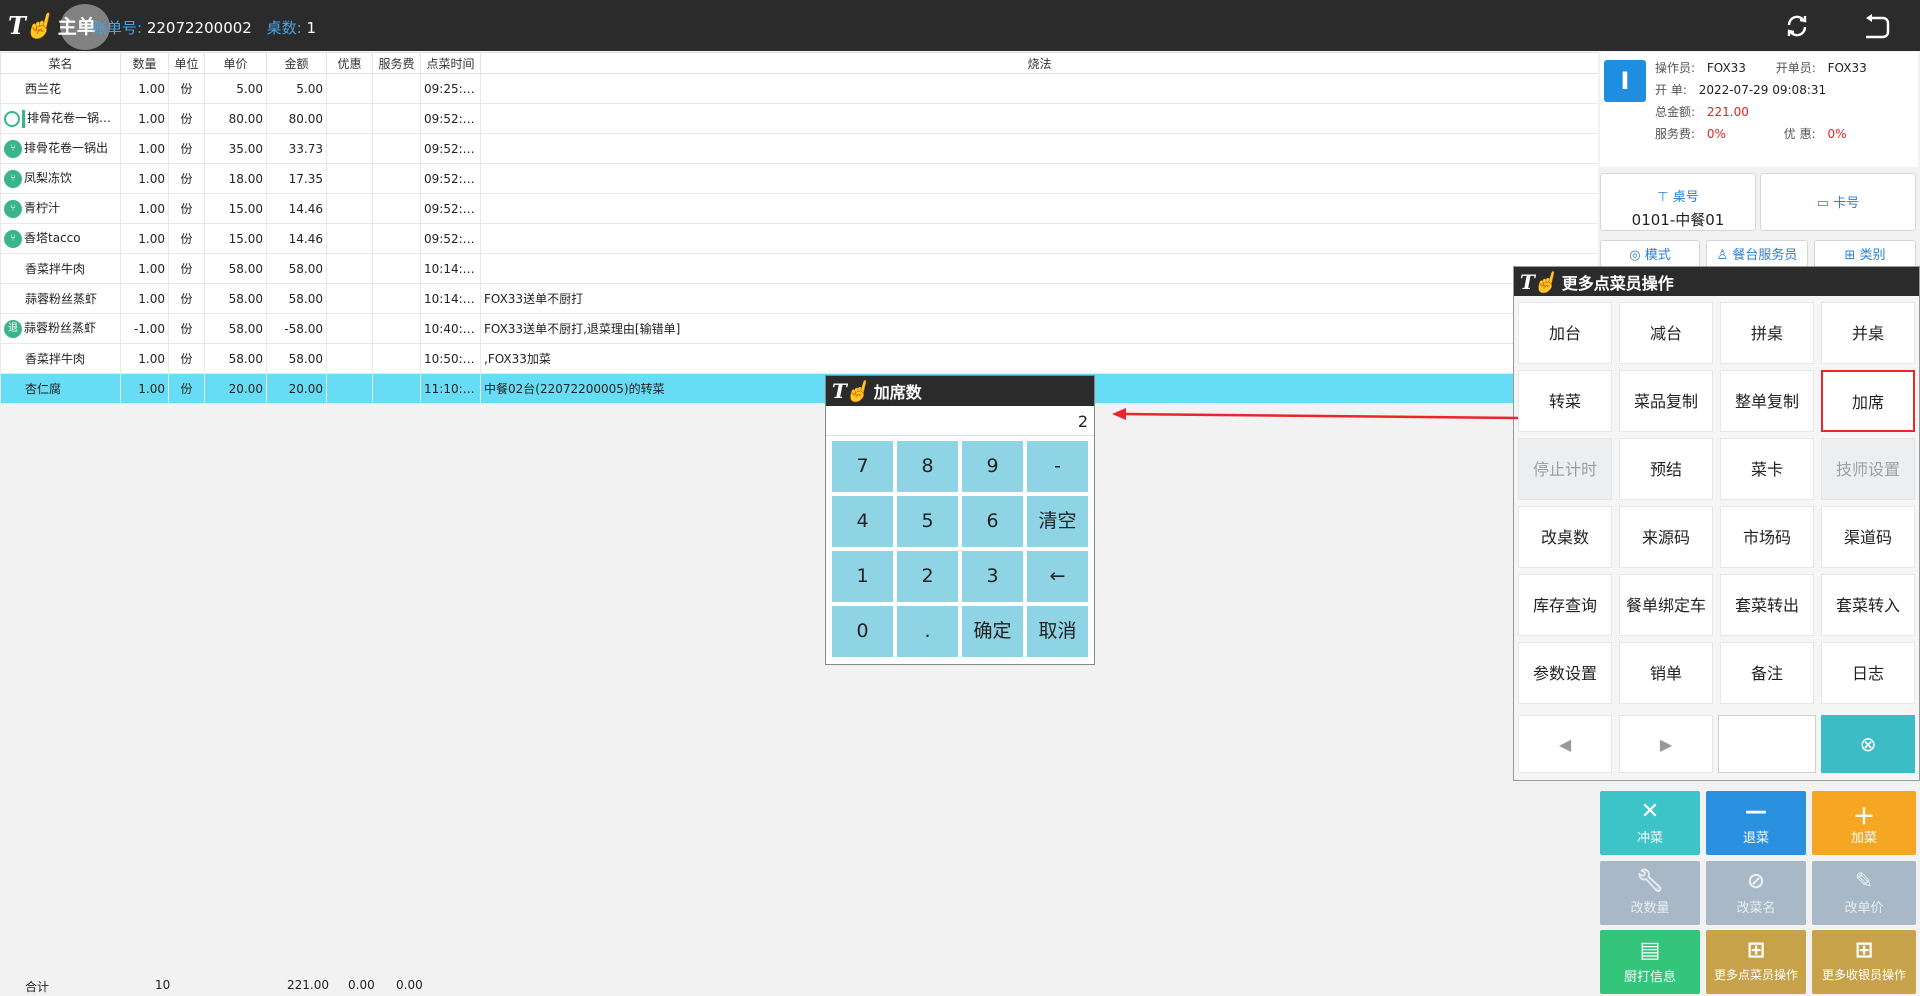 This screenshot has height=996, width=1920. Describe the element at coordinates (1650, 893) in the screenshot. I see `edit-qty-button: 🔧︎ 改数量` at that location.